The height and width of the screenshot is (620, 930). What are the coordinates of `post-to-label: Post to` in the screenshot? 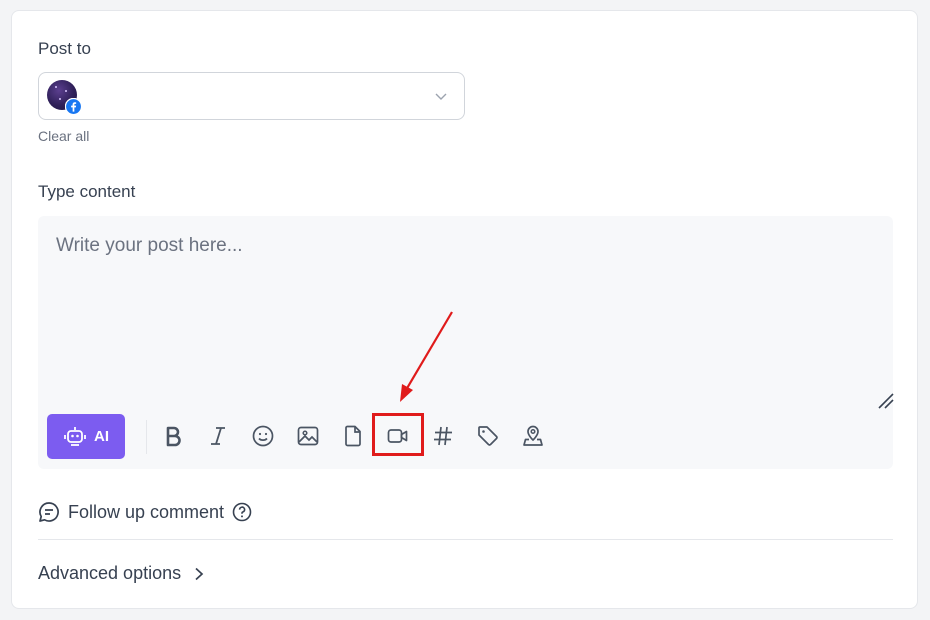 It's located at (64, 48).